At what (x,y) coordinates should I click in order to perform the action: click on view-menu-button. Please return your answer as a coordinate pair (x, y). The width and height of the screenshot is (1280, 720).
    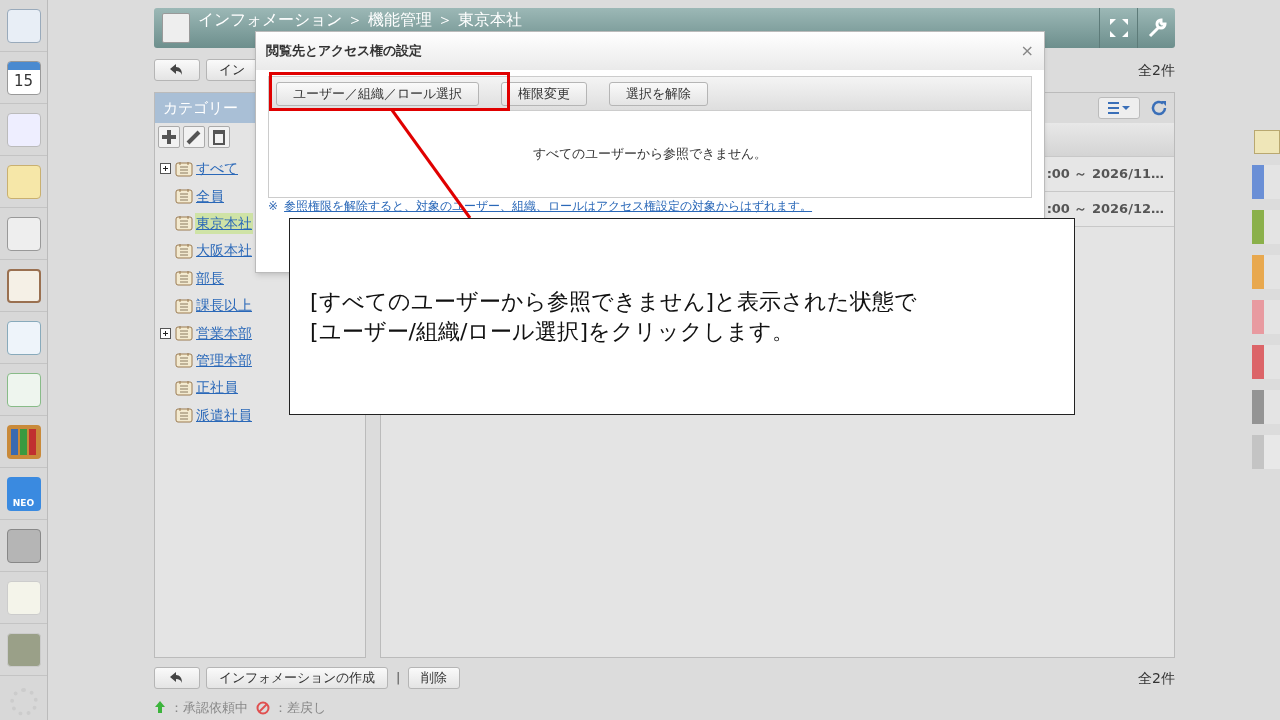
    Looking at the image, I should click on (1119, 108).